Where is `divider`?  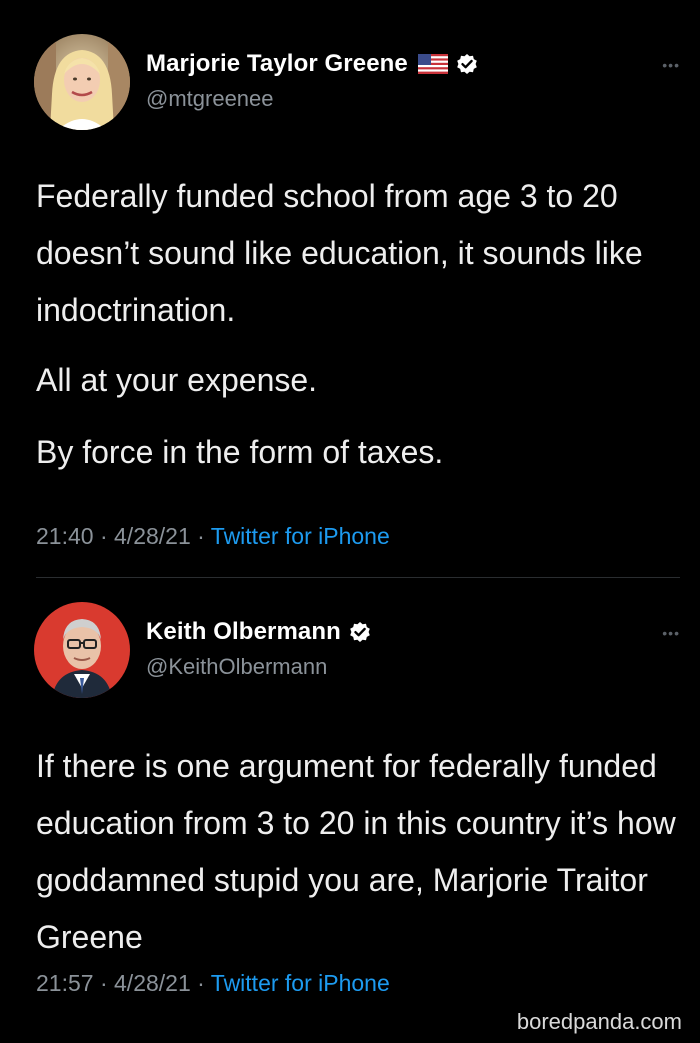
divider is located at coordinates (358, 577).